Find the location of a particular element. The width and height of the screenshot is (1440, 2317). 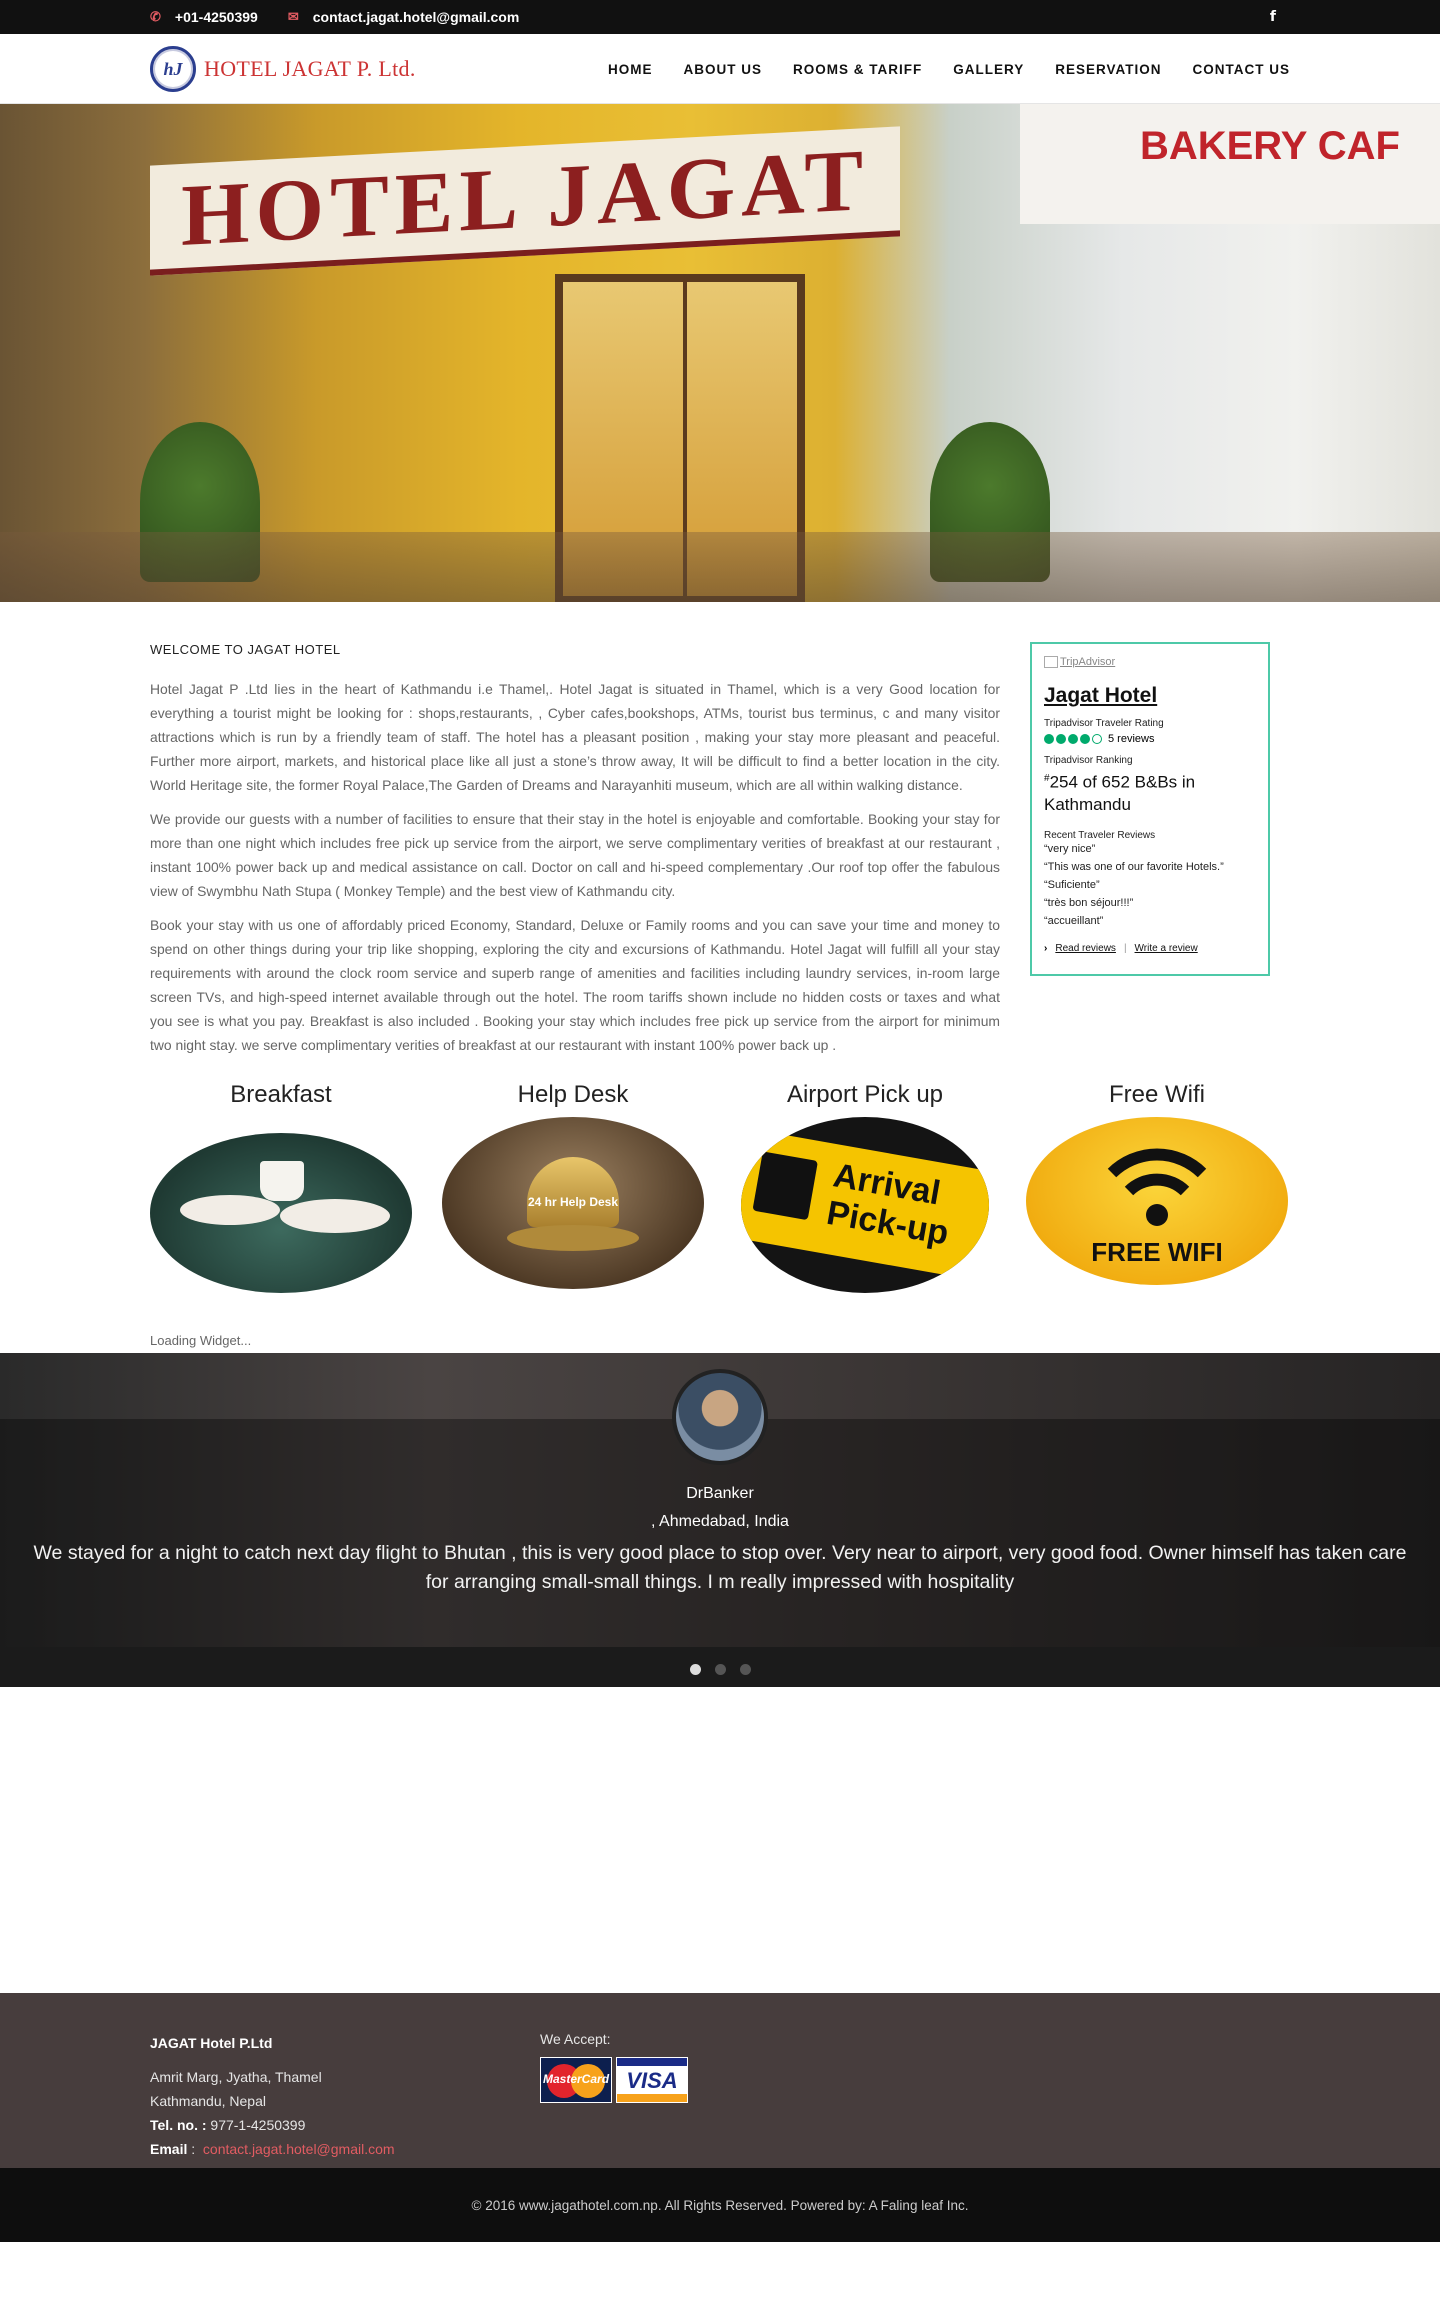

topbar-phone-text: +01-4250399 is located at coordinates (216, 17).